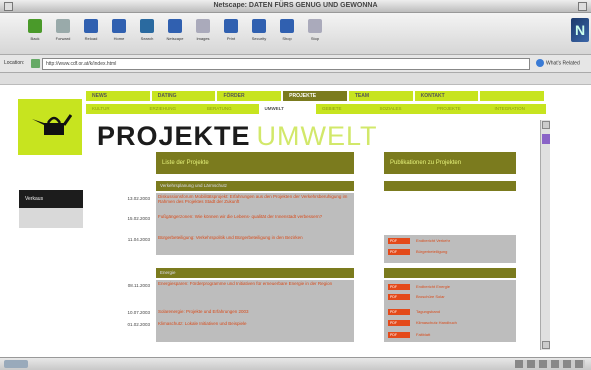 The image size is (591, 370). I want to click on url-input: http://www.cdf.or.at/k/index.html, so click(286, 64).